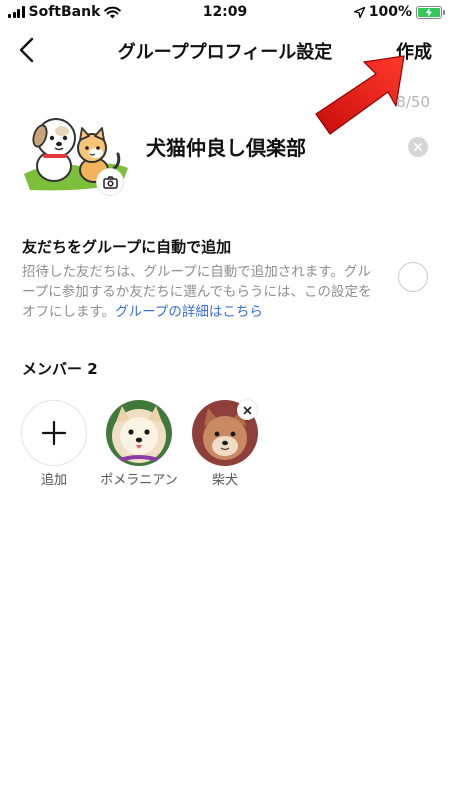 The height and width of the screenshot is (800, 450). I want to click on status-bar-right: 100%, so click(399, 12).